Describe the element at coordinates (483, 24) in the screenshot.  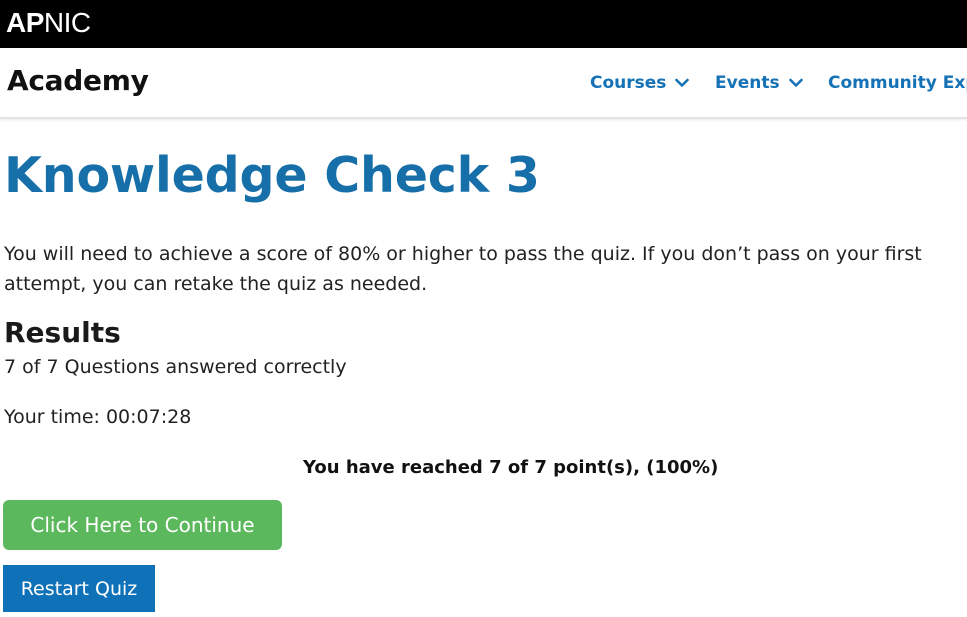
I see `top-bar: APNIC` at that location.